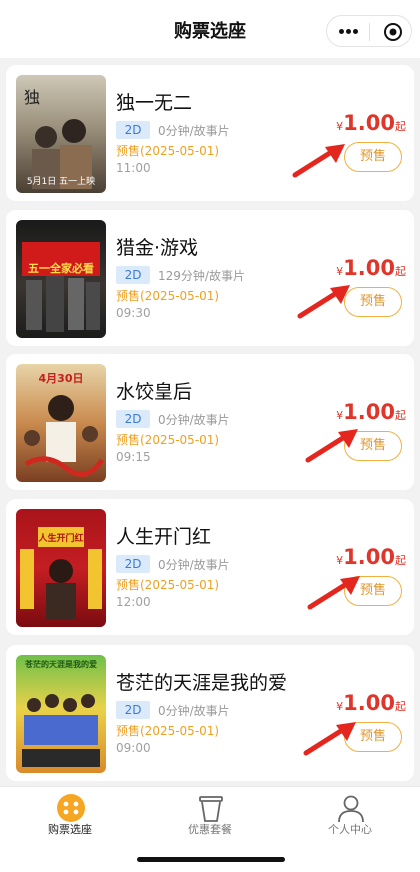 This screenshot has height=872, width=420. What do you see at coordinates (211, 859) in the screenshot?
I see `home-indicator` at bounding box center [211, 859].